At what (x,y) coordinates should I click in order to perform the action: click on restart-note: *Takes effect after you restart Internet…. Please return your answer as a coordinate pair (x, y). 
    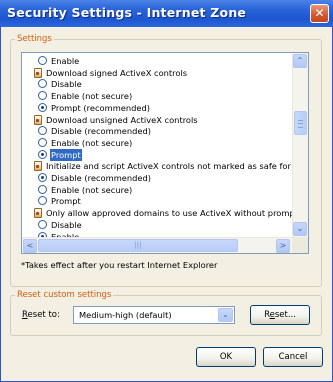
    Looking at the image, I should click on (119, 265).